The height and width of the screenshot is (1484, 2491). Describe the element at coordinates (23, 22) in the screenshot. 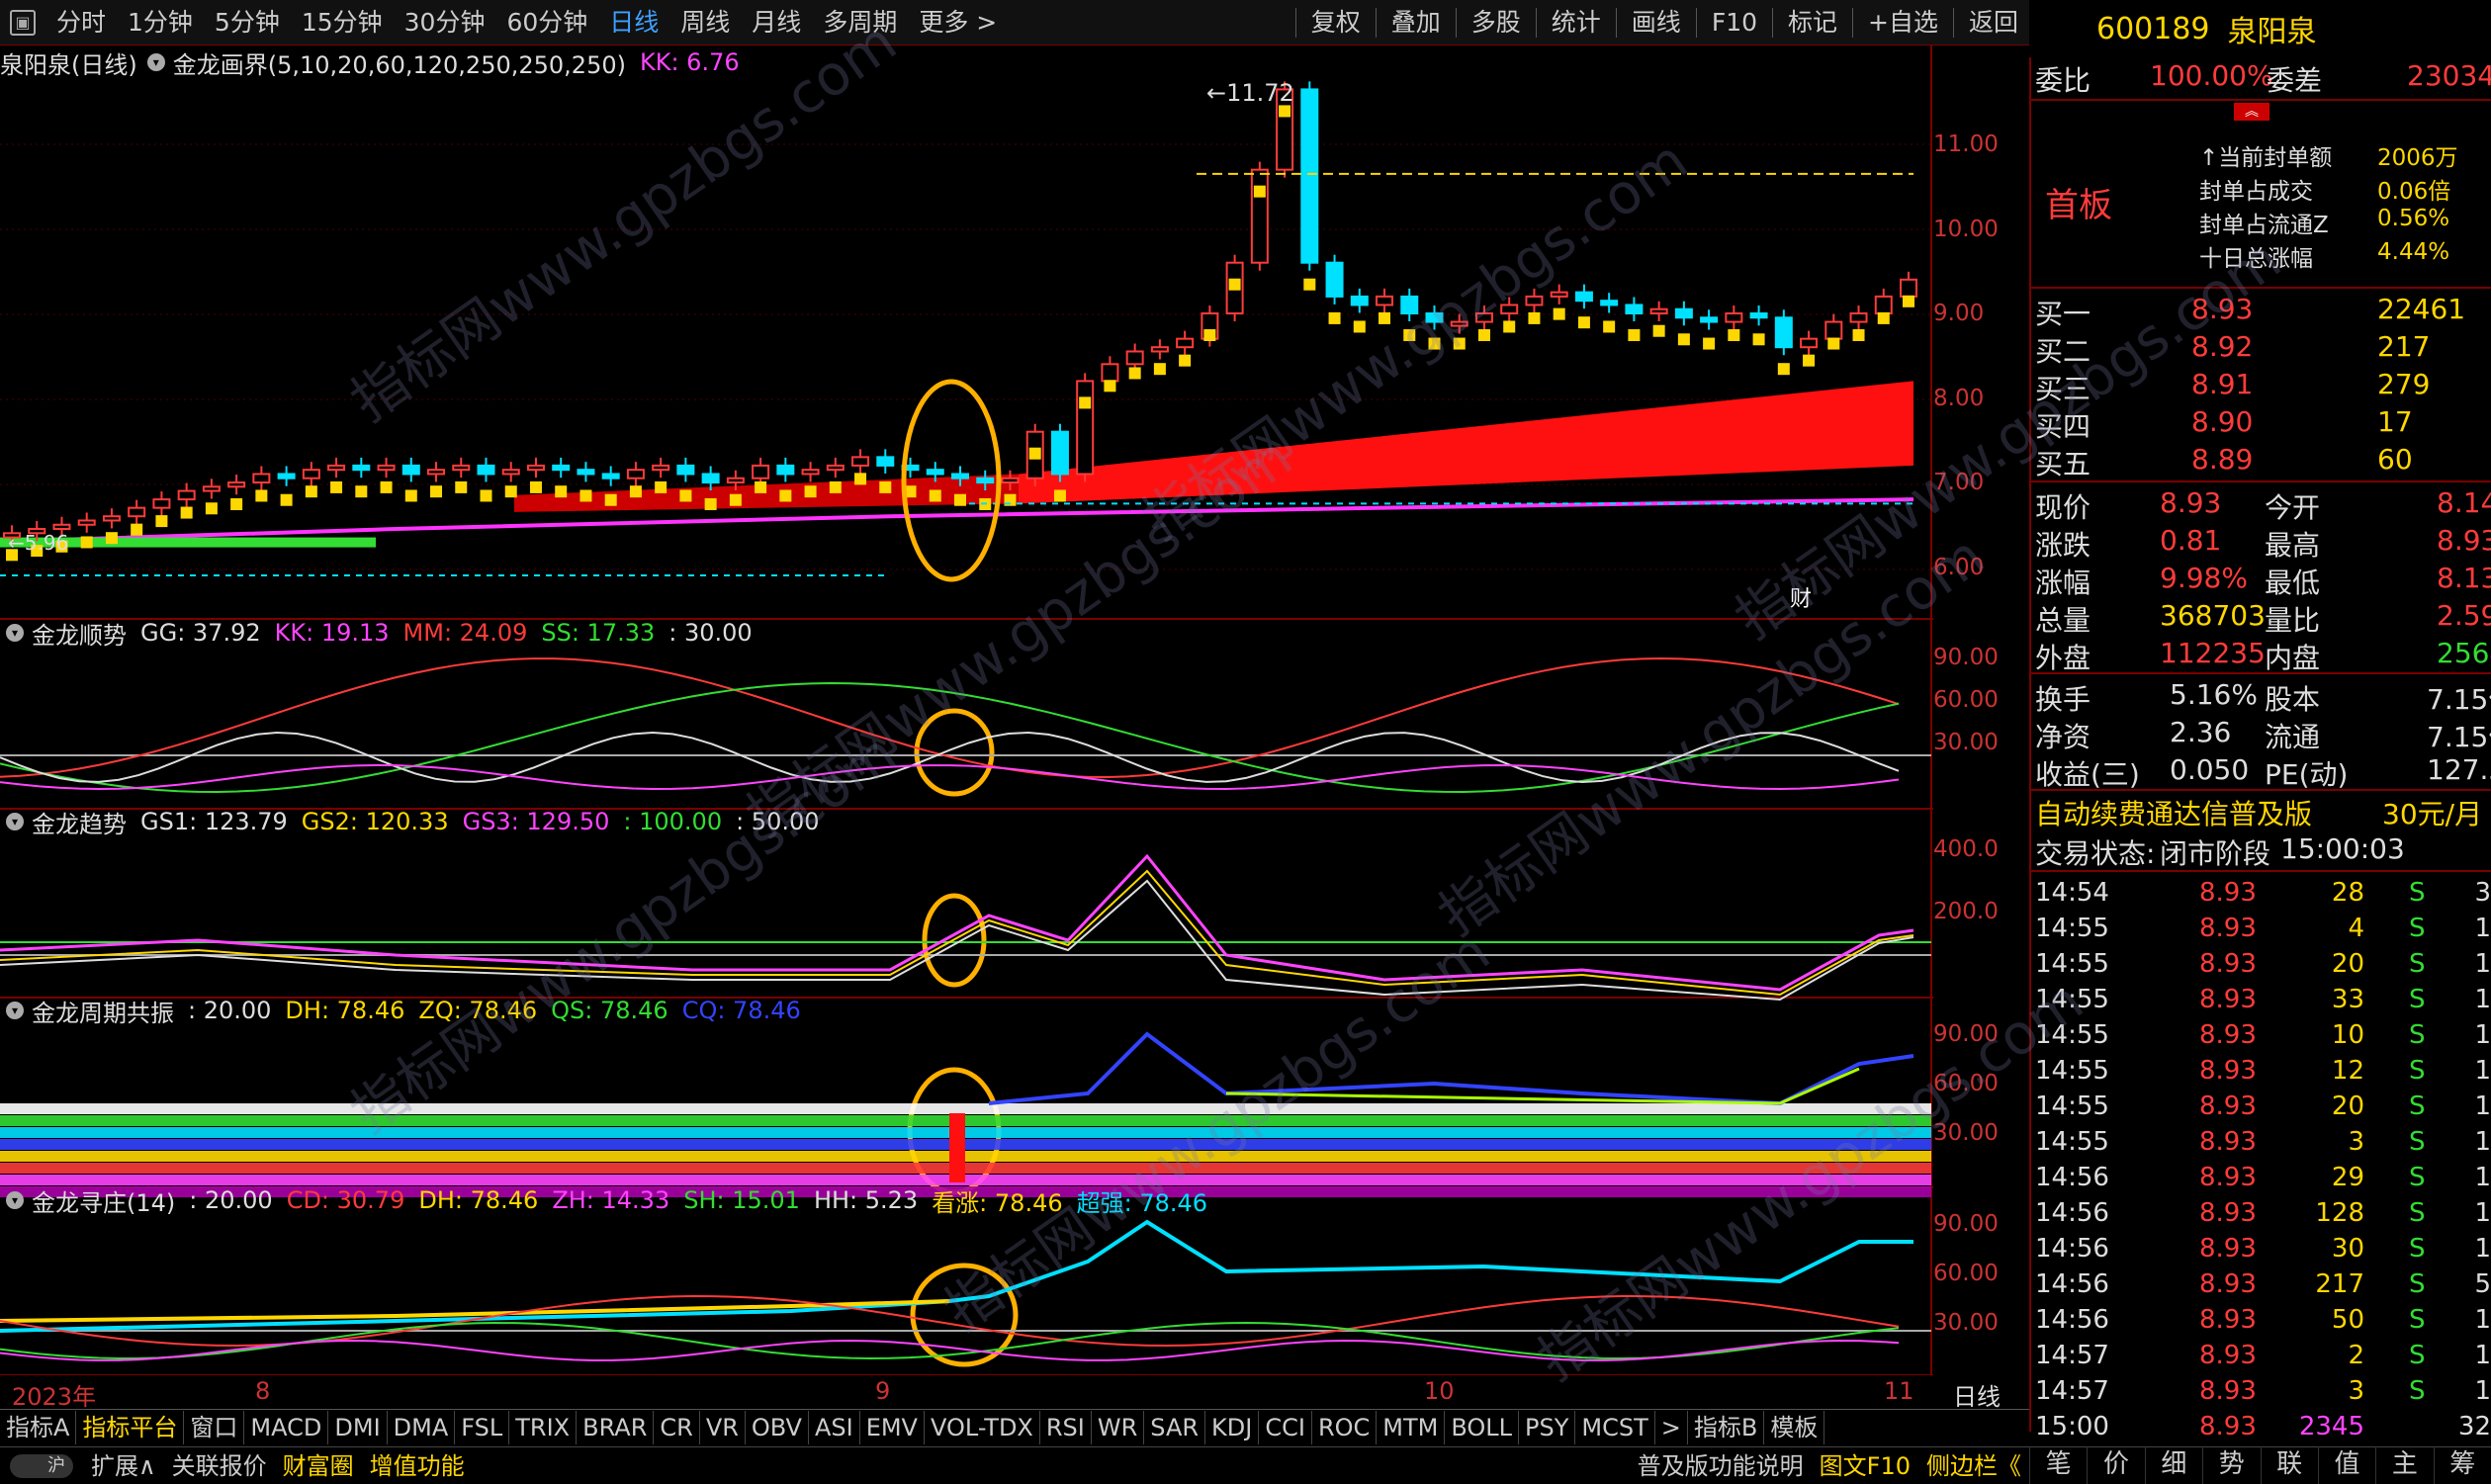

I see `window-menu-icon: ▣` at that location.